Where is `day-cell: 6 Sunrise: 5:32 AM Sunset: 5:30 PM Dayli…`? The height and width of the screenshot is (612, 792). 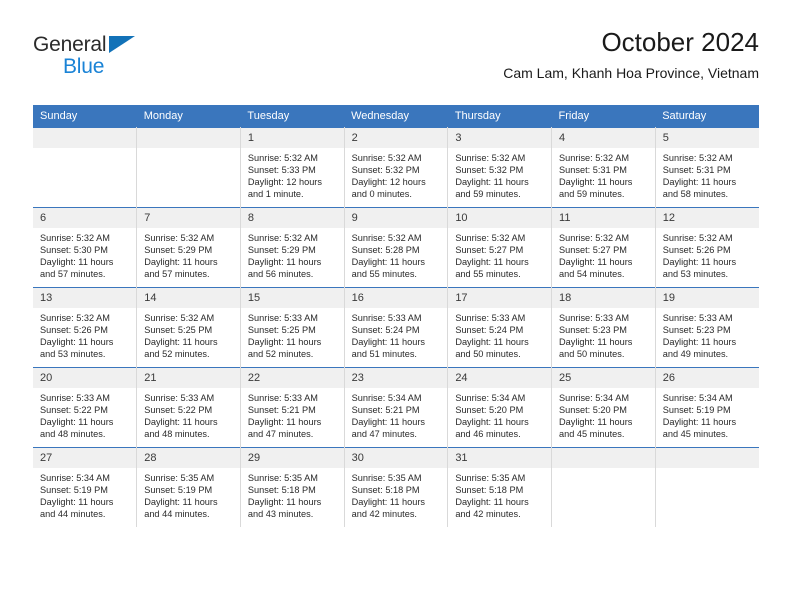
day-cell: 6 Sunrise: 5:32 AM Sunset: 5:30 PM Dayli… is located at coordinates (85, 247).